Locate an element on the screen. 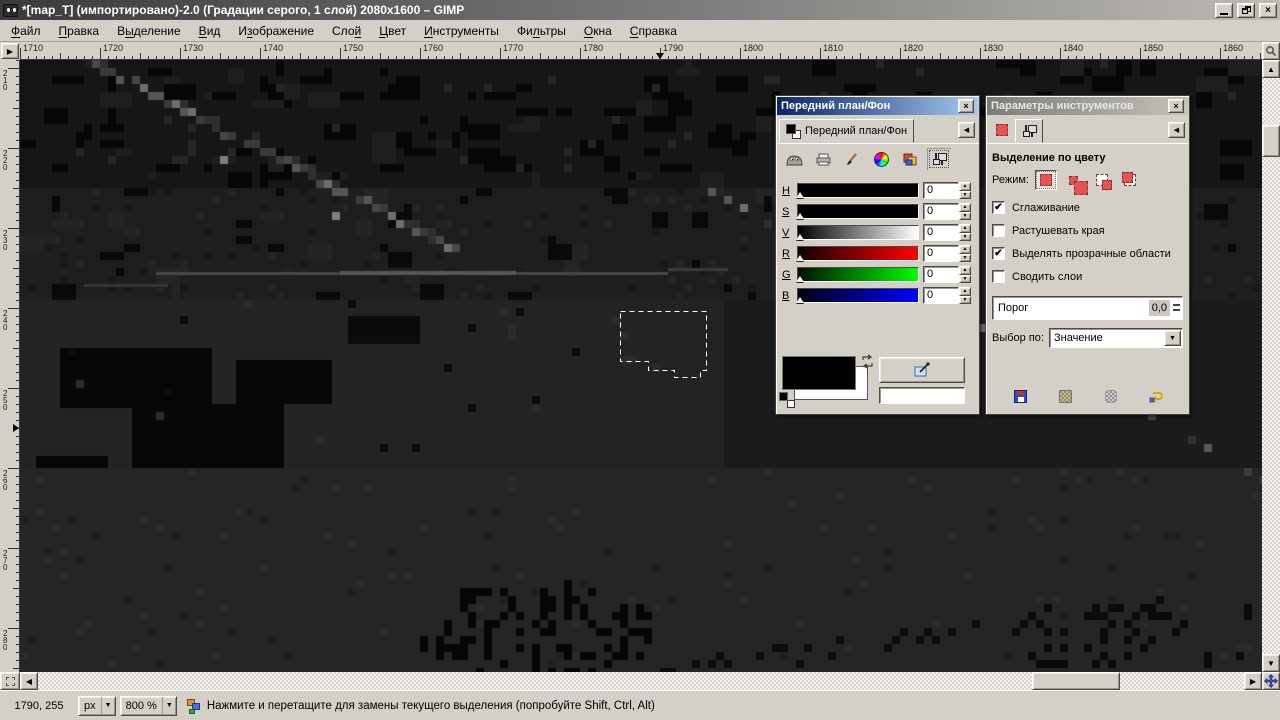 This screenshot has width=1280, height=720. menu-Файл: Файл is located at coordinates (26, 31).